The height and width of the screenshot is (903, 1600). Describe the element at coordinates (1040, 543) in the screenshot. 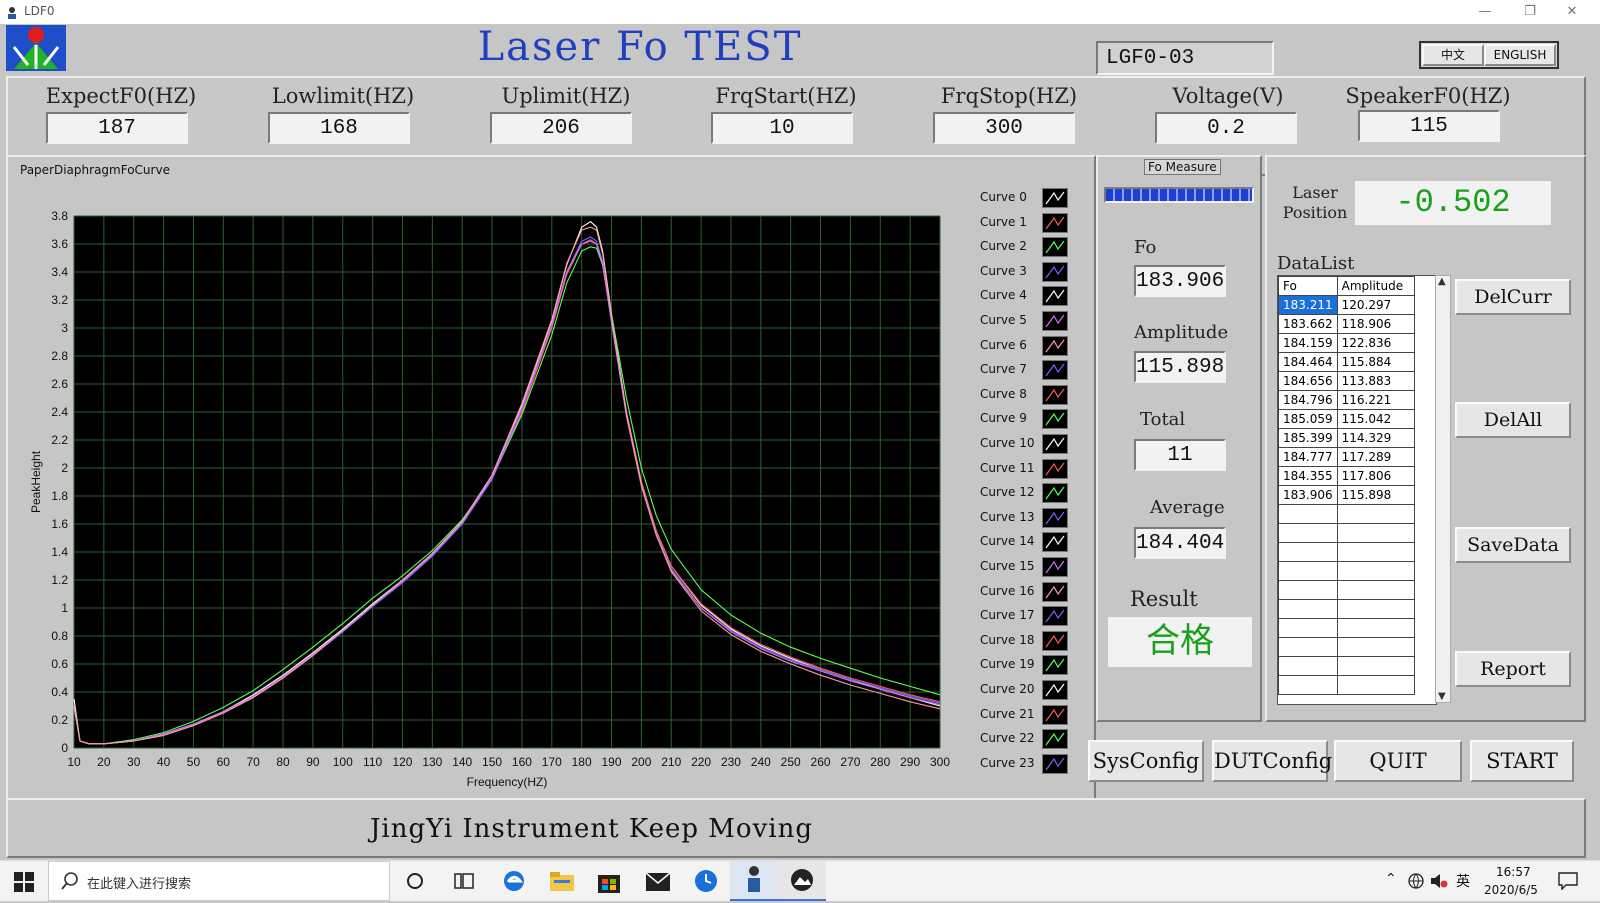

I see `legend-item: Curve 14` at that location.